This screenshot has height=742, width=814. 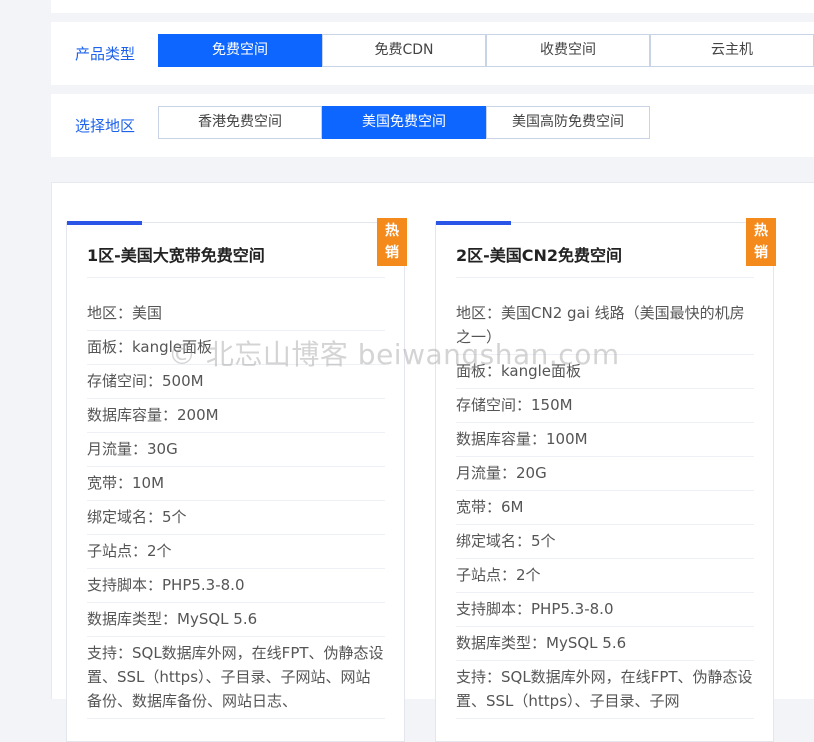 What do you see at coordinates (236, 314) in the screenshot?
I see `spec-item: 地区：美国` at bounding box center [236, 314].